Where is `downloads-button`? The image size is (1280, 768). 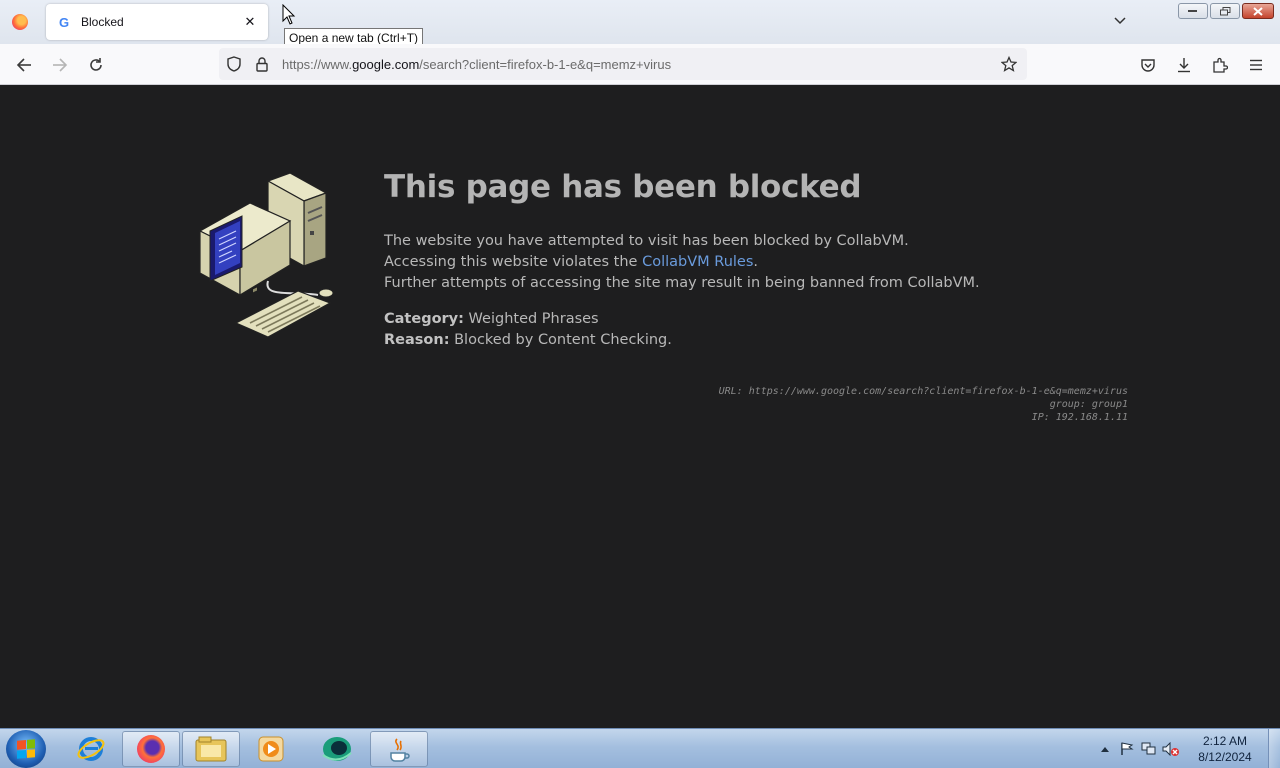 downloads-button is located at coordinates (1184, 65).